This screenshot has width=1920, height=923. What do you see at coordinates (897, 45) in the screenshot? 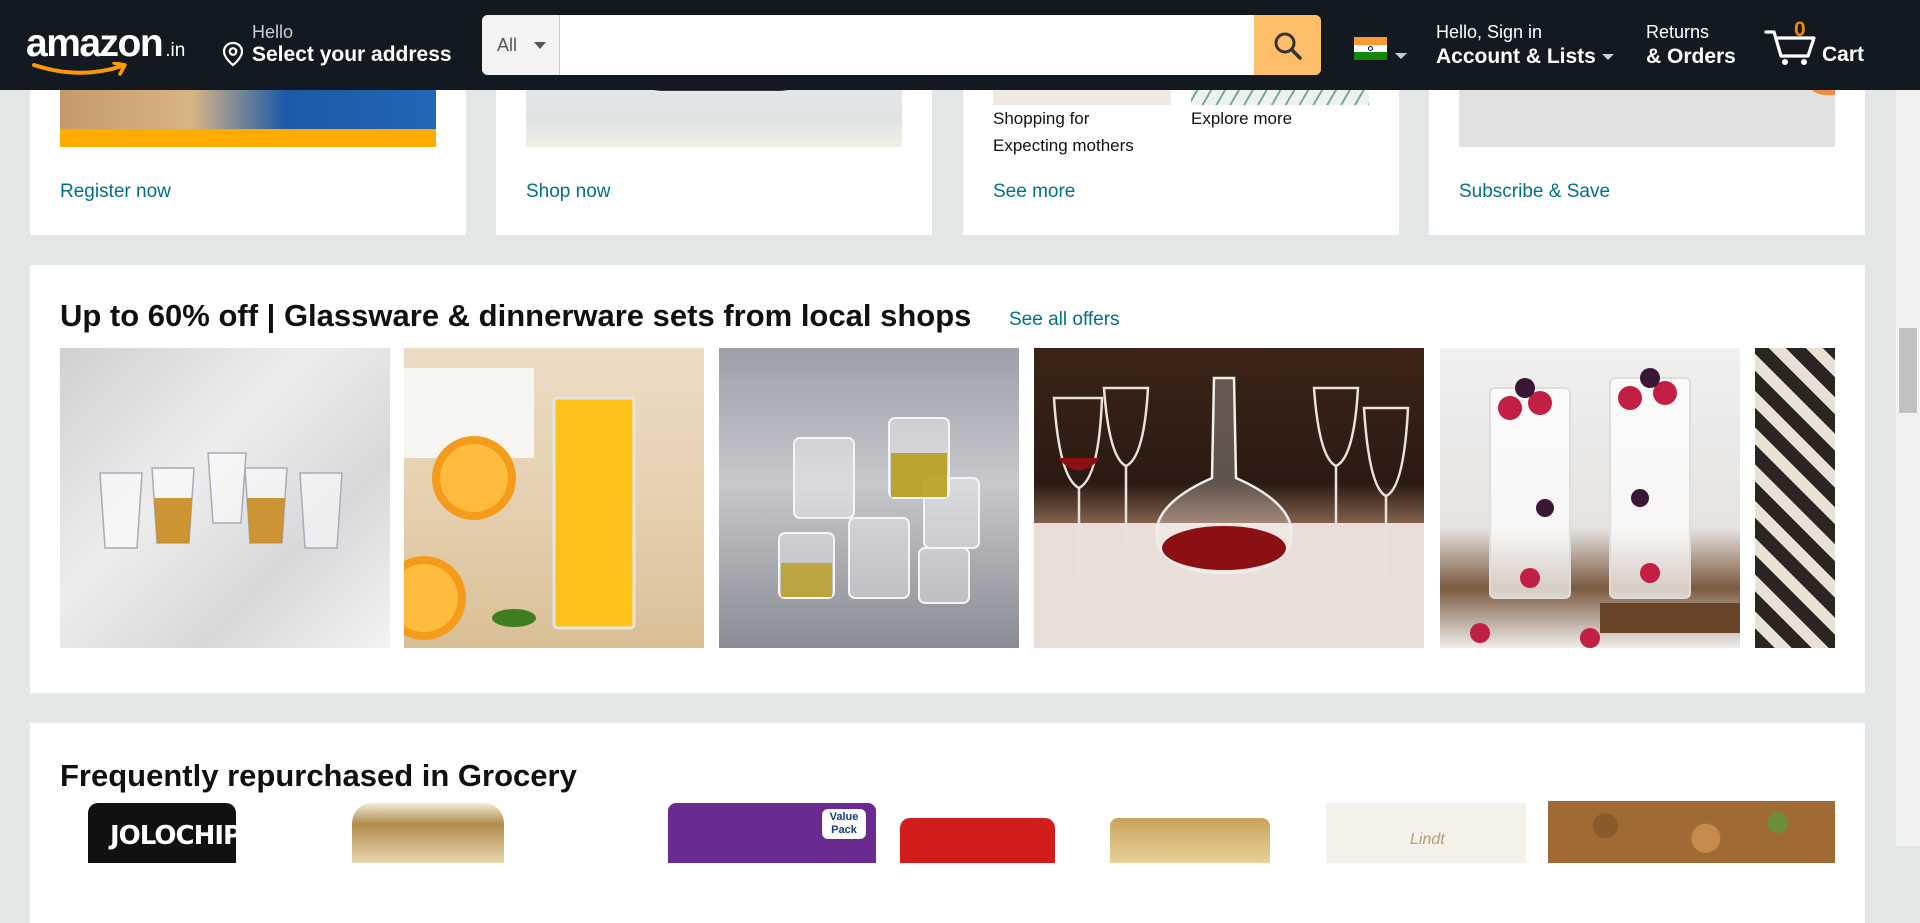
I see `search-input` at bounding box center [897, 45].